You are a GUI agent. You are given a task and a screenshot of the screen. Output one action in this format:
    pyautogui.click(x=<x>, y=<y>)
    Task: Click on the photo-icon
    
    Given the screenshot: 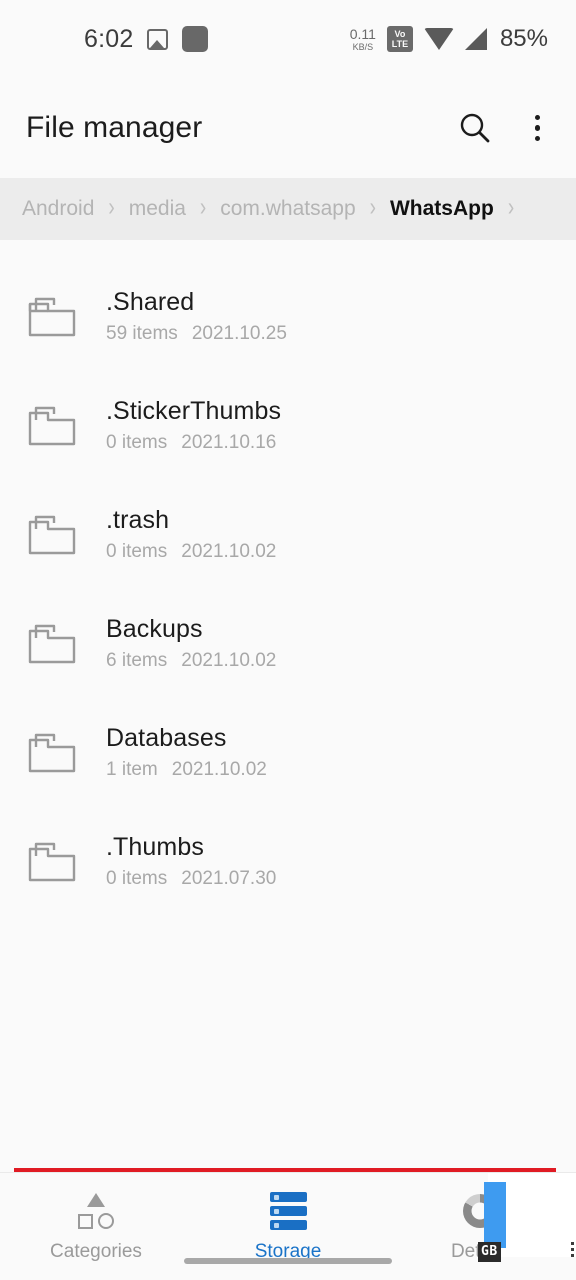 What is the action you would take?
    pyautogui.click(x=158, y=39)
    